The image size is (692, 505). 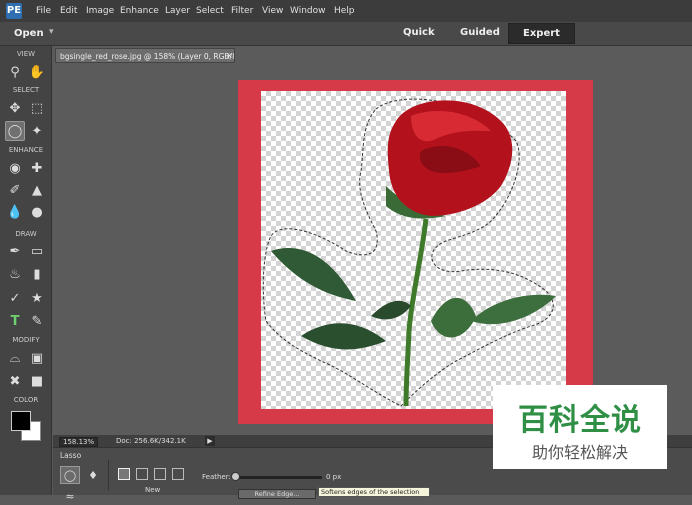 I want to click on rose-stem, so click(x=416, y=312).